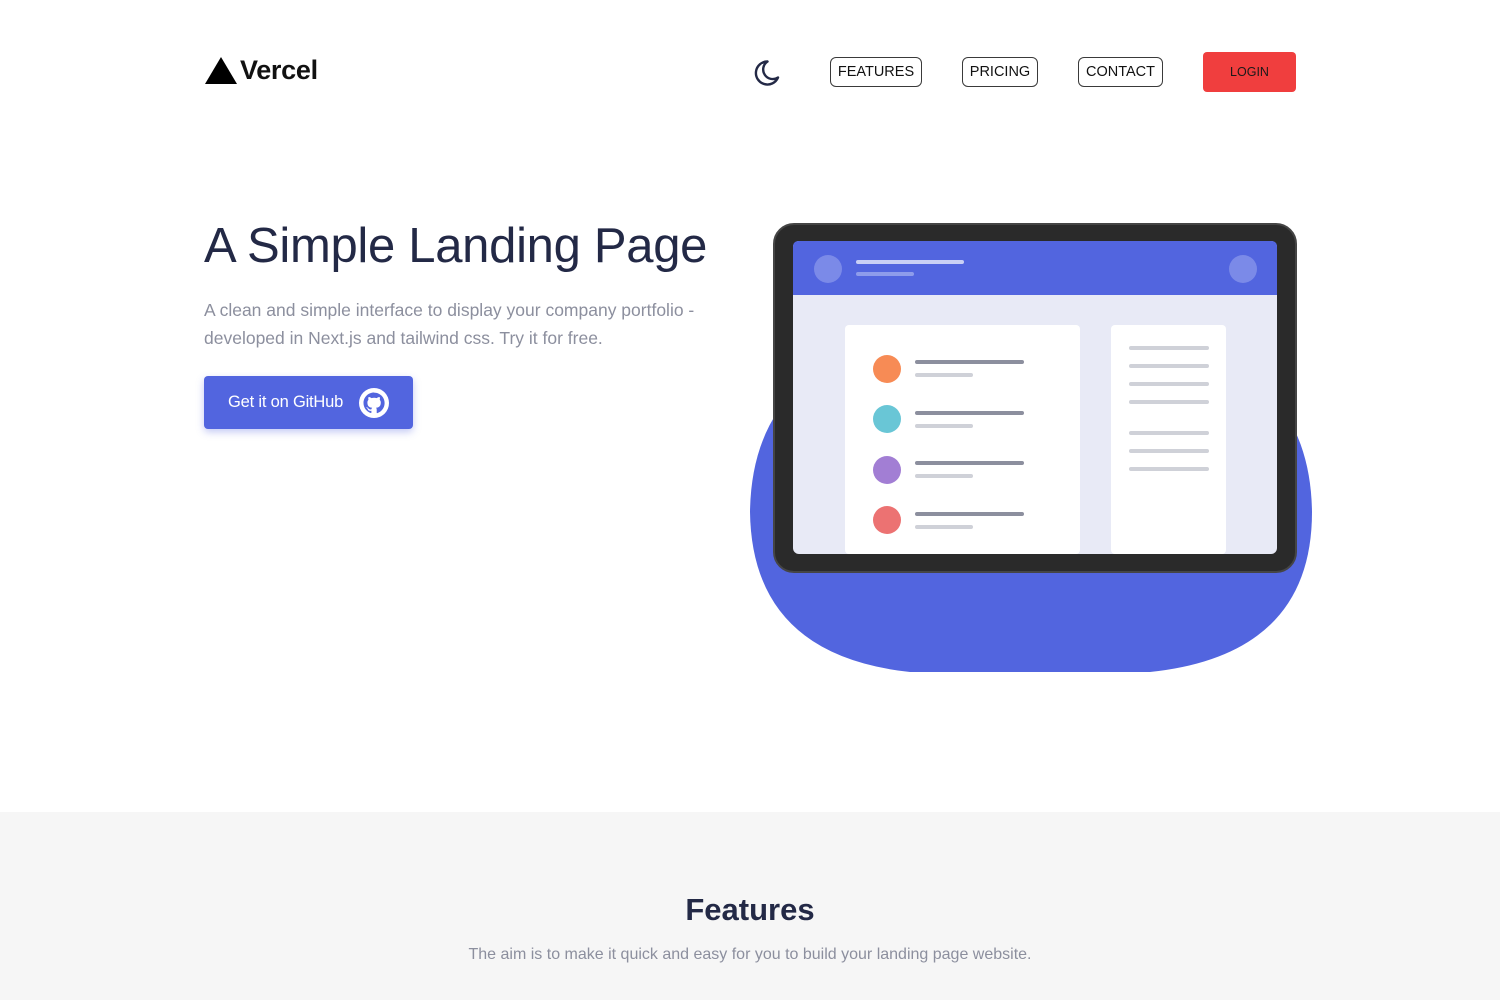  I want to click on screen-side-card, so click(1168, 439).